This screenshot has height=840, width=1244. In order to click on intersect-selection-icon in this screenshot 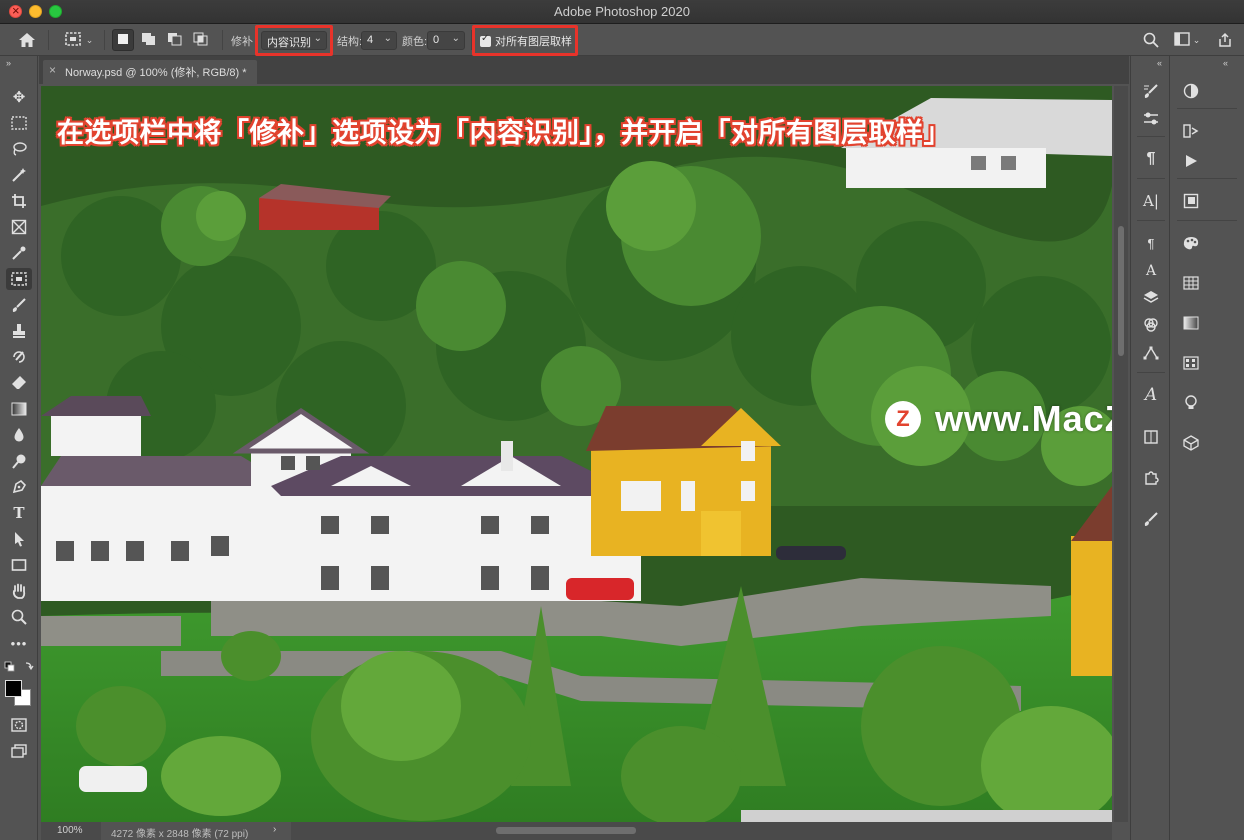, I will do `click(201, 40)`.